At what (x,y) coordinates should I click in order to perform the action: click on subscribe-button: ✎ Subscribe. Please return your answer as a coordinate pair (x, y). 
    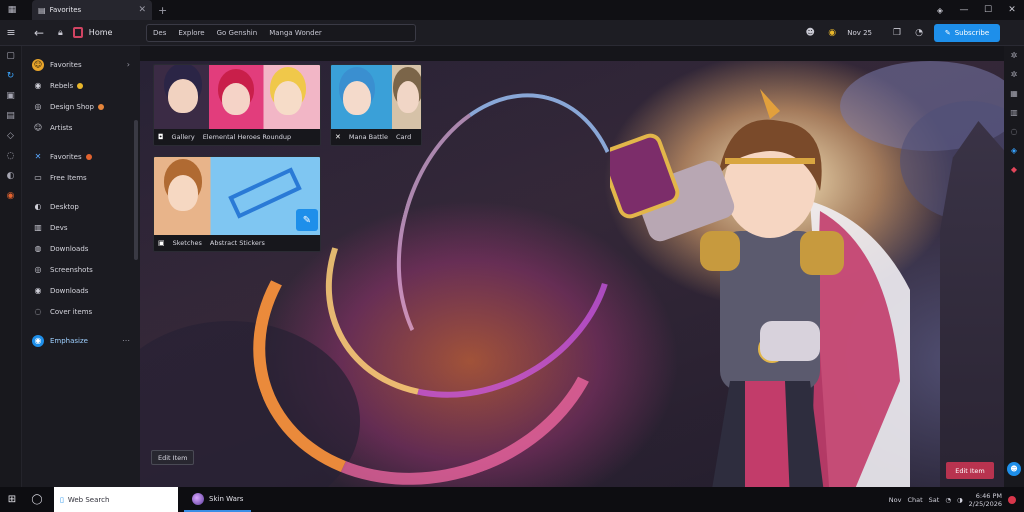
    Looking at the image, I should click on (967, 33).